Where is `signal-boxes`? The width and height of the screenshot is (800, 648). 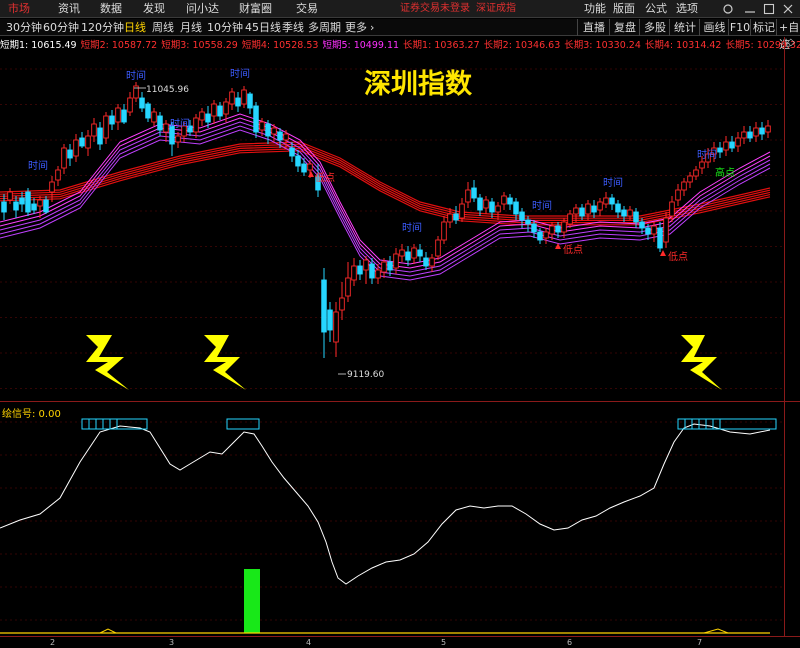 signal-boxes is located at coordinates (429, 424).